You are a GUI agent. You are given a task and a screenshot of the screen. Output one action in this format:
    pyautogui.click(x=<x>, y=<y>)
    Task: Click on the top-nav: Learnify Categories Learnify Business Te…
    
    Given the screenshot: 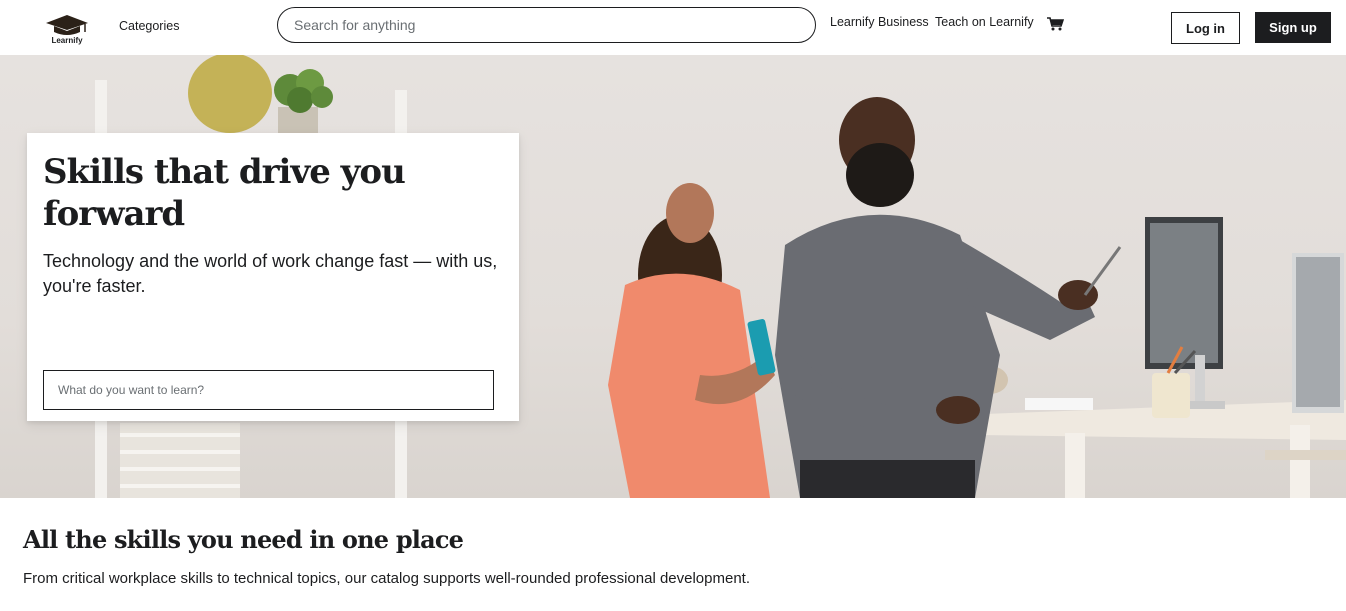 What is the action you would take?
    pyautogui.click(x=673, y=27)
    